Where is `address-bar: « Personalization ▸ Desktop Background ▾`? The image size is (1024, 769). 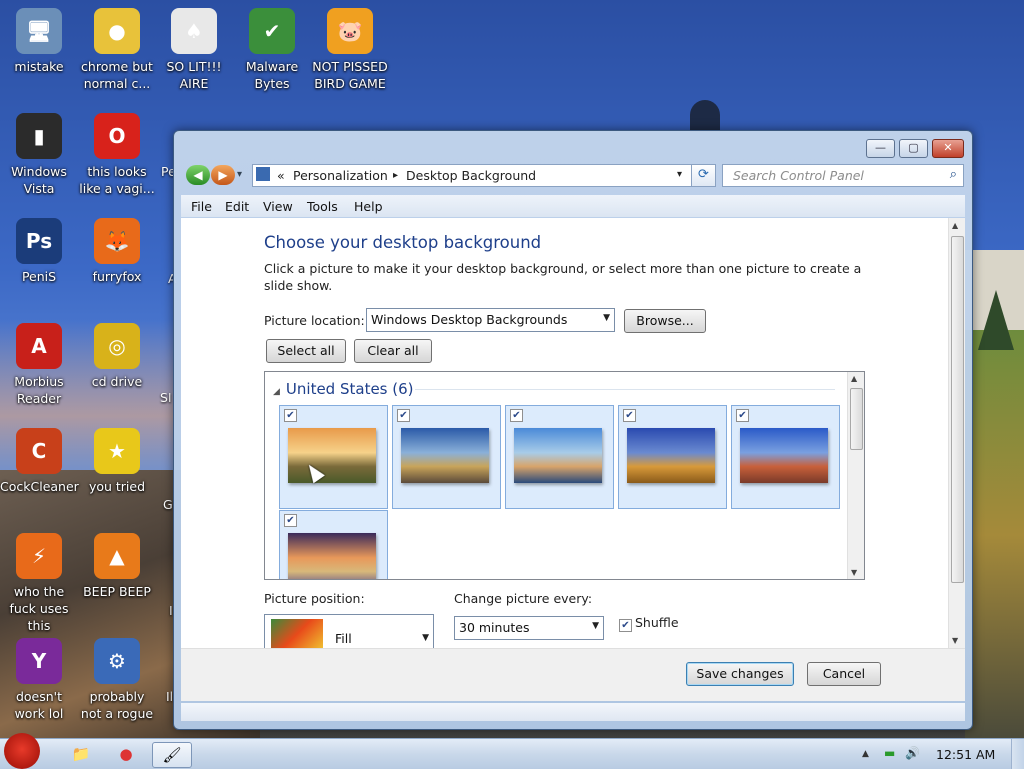 address-bar: « Personalization ▸ Desktop Background ▾ is located at coordinates (472, 175).